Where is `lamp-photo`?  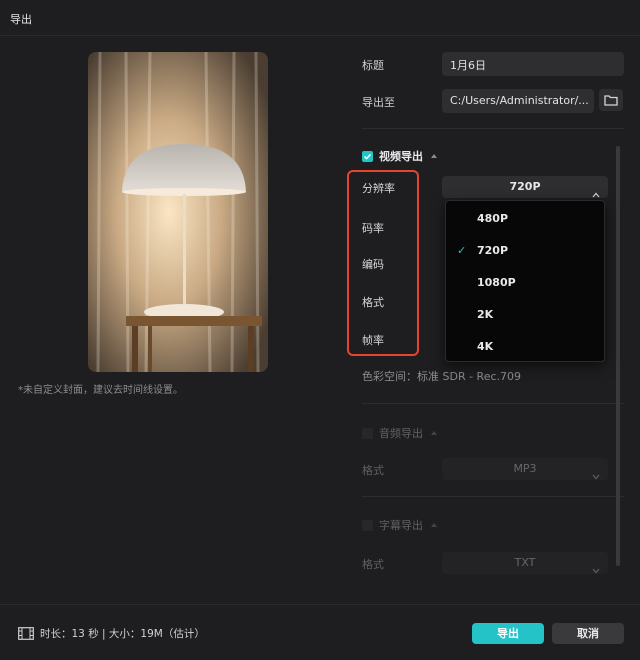 lamp-photo is located at coordinates (178, 212).